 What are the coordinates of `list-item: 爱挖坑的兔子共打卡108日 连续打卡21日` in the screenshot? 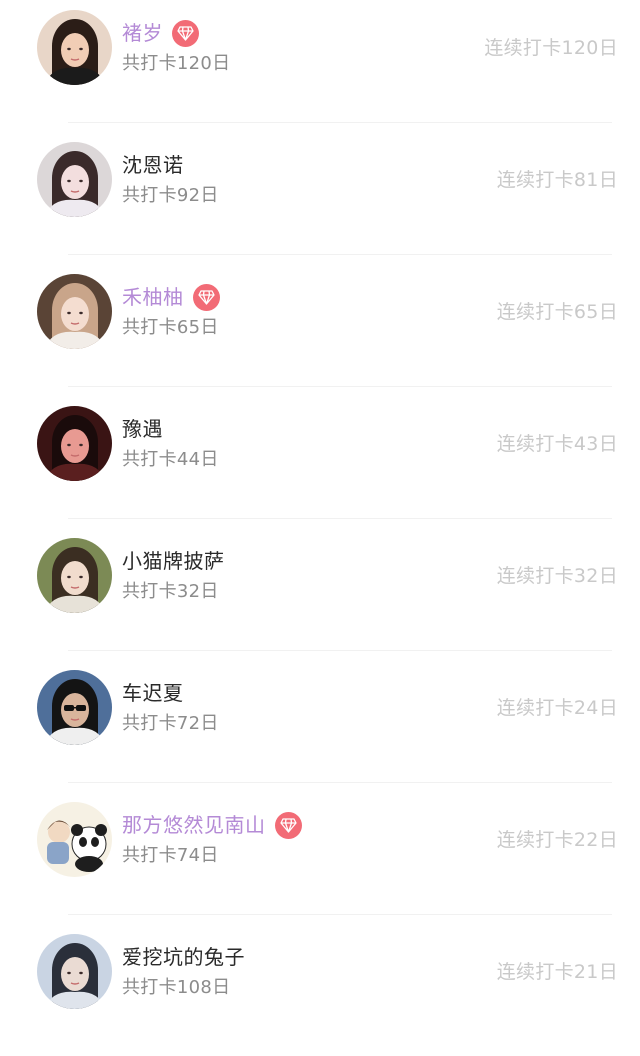 It's located at (320, 990).